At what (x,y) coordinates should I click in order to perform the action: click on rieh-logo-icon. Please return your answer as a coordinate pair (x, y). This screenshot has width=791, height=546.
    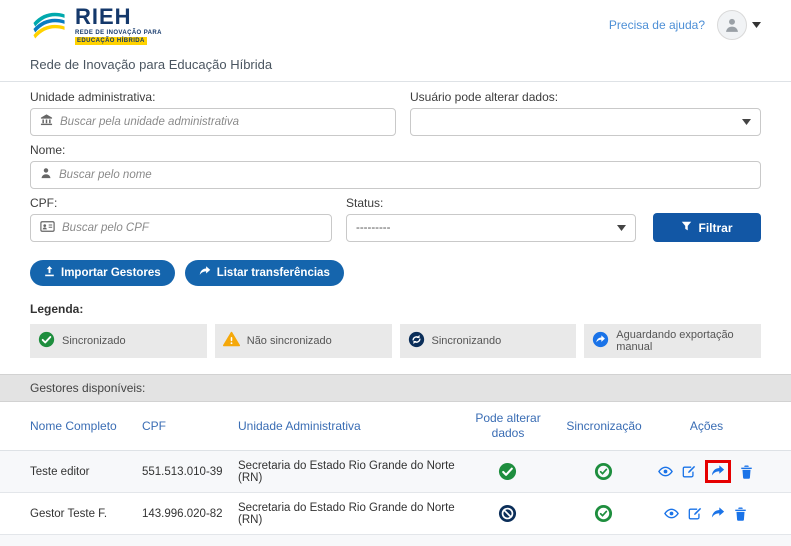
    Looking at the image, I should click on (49, 25).